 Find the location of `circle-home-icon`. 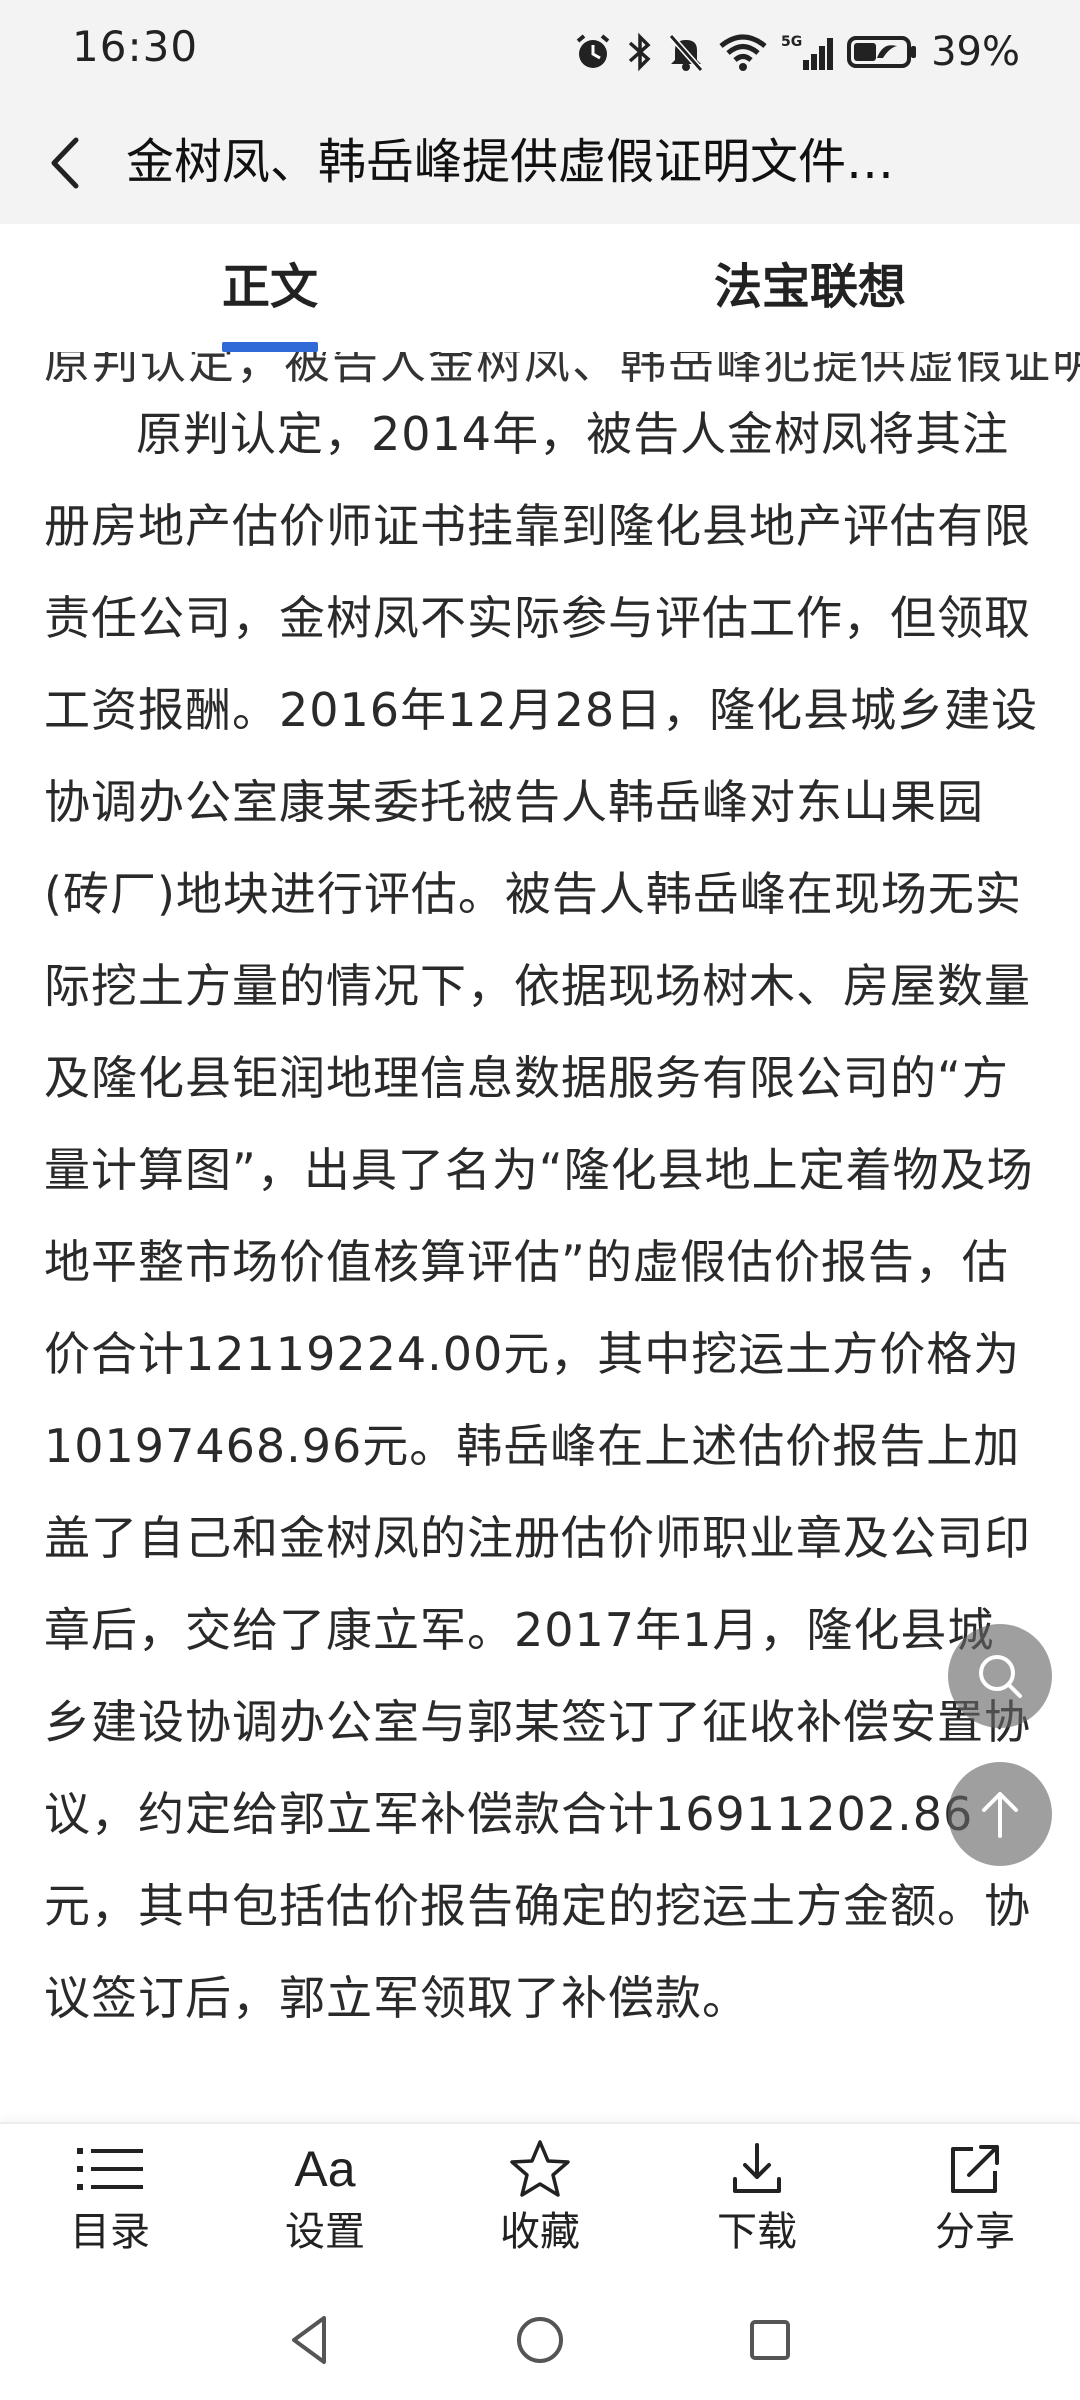

circle-home-icon is located at coordinates (540, 2340).